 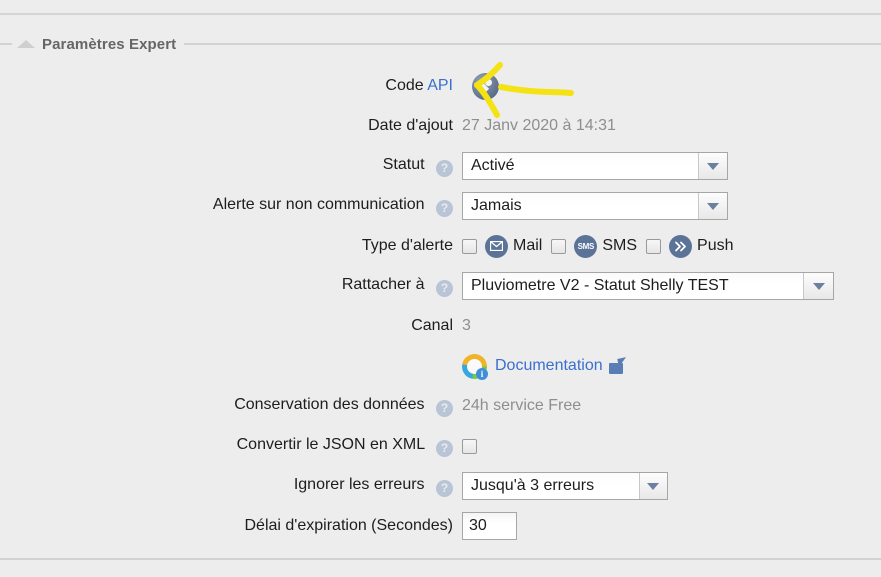 I want to click on delai-expiration-input, so click(x=489, y=526).